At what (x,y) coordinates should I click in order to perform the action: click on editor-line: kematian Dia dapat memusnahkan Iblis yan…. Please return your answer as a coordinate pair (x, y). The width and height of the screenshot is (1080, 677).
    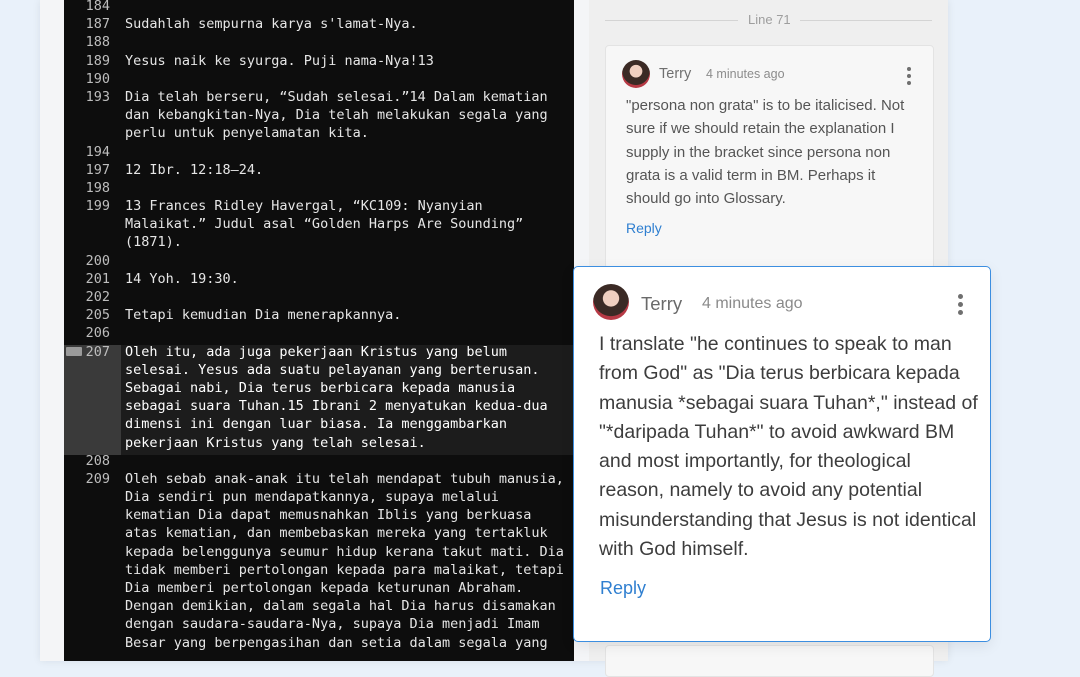
    Looking at the image, I should click on (319, 515).